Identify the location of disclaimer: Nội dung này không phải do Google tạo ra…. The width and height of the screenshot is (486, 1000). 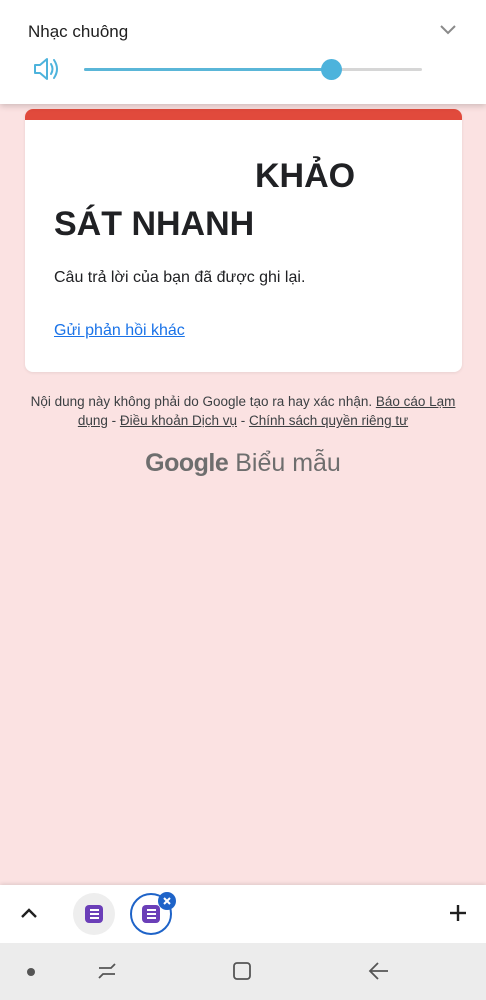
(243, 411).